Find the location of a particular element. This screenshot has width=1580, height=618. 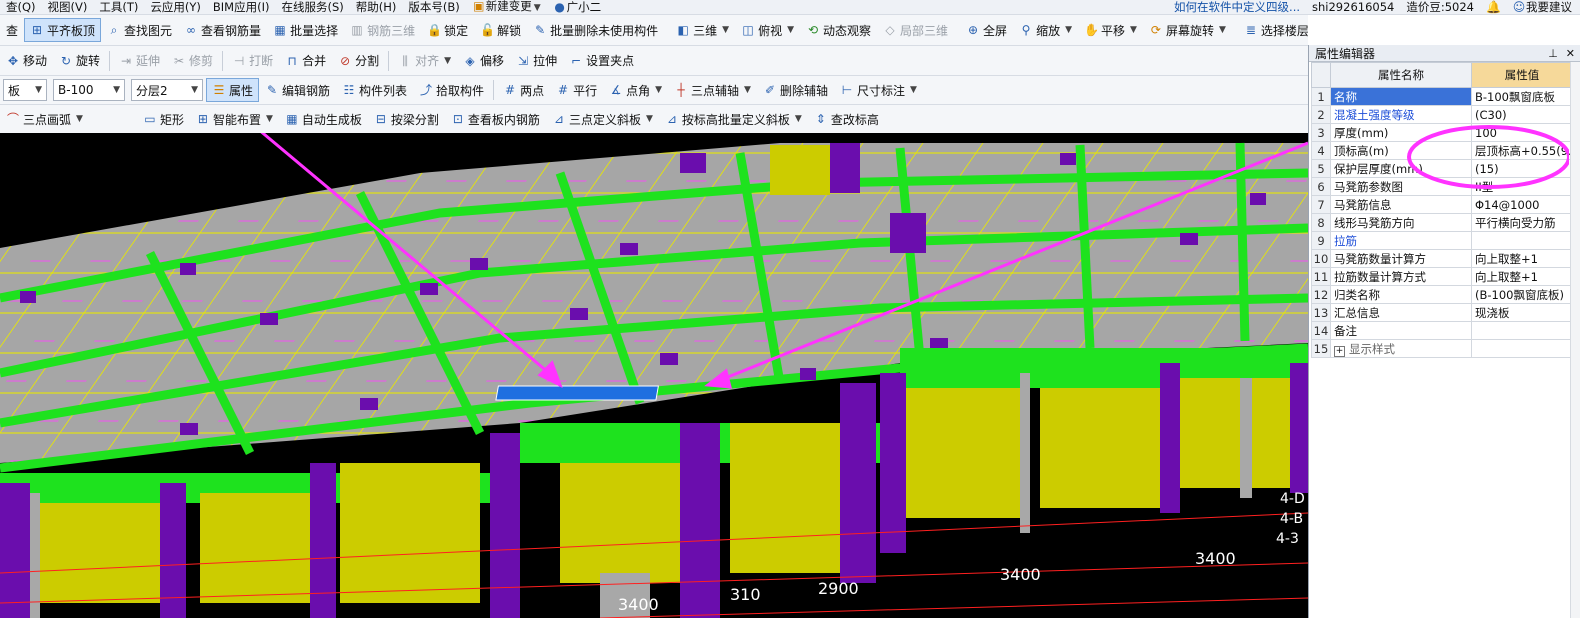

menu-help: 帮助(H) is located at coordinates (376, 7).